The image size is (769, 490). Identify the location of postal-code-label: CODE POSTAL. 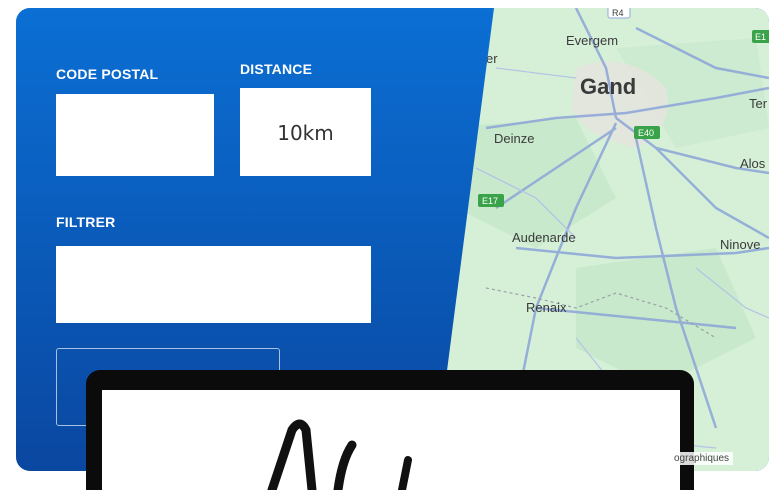
(107, 74).